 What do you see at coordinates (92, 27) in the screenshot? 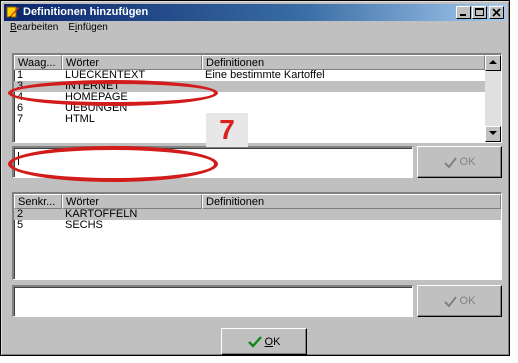
I see `menu-einfuegen-label: nfügen` at bounding box center [92, 27].